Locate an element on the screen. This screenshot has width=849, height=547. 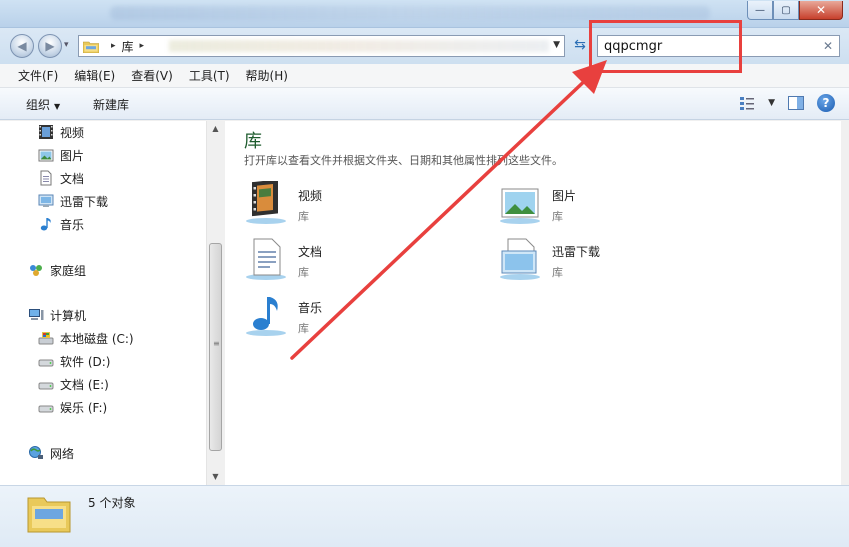
organize-button: 组织 ▼ is located at coordinates (43, 104).